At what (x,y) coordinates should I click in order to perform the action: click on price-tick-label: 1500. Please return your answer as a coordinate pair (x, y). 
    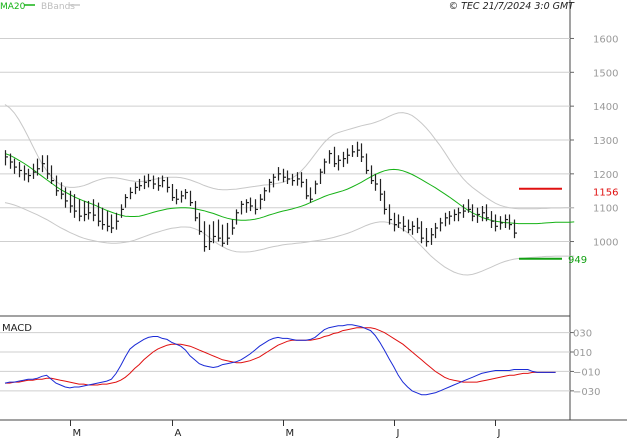
    Looking at the image, I should click on (605, 73).